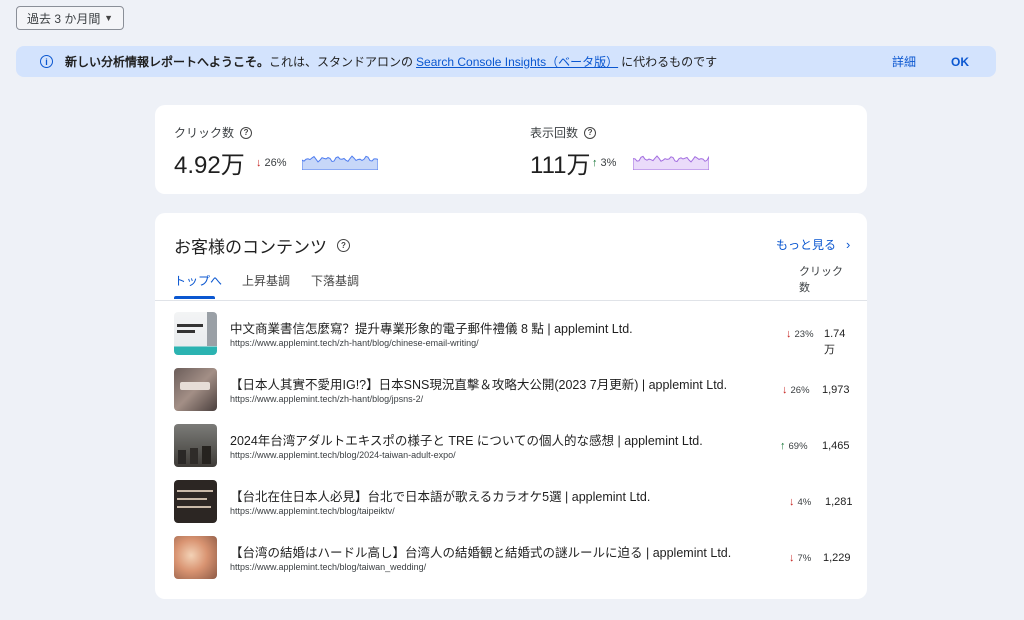  Describe the element at coordinates (960, 62) in the screenshot. I see `ok-button: OK` at that location.